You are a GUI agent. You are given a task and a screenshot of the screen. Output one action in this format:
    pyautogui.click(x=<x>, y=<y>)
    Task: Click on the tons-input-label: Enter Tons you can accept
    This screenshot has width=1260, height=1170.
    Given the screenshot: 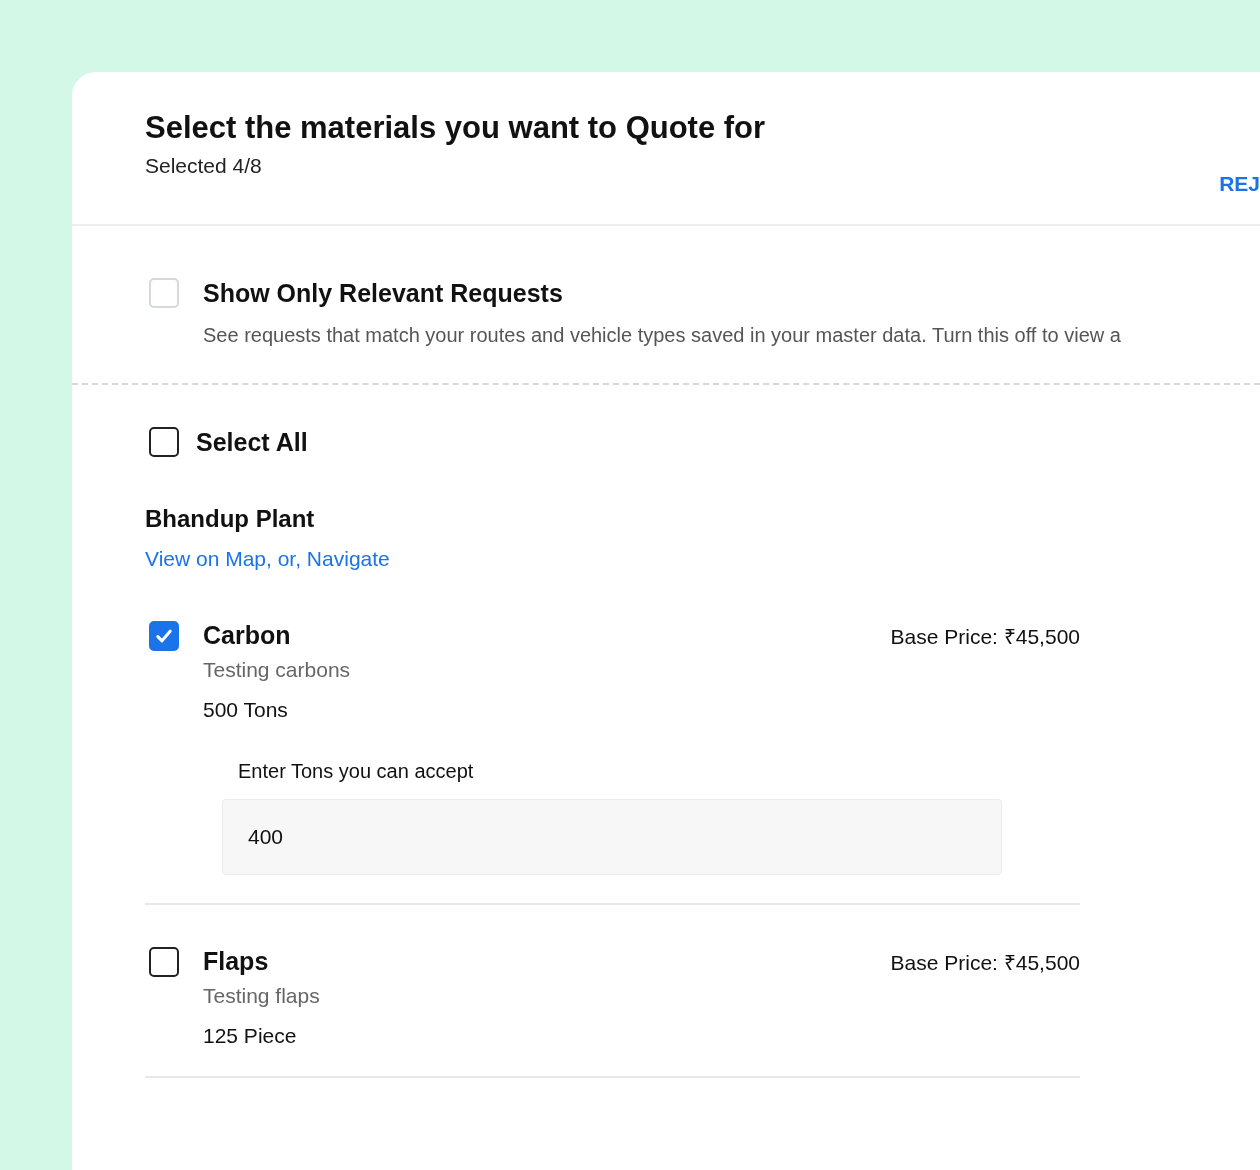 What is the action you would take?
    pyautogui.click(x=356, y=771)
    